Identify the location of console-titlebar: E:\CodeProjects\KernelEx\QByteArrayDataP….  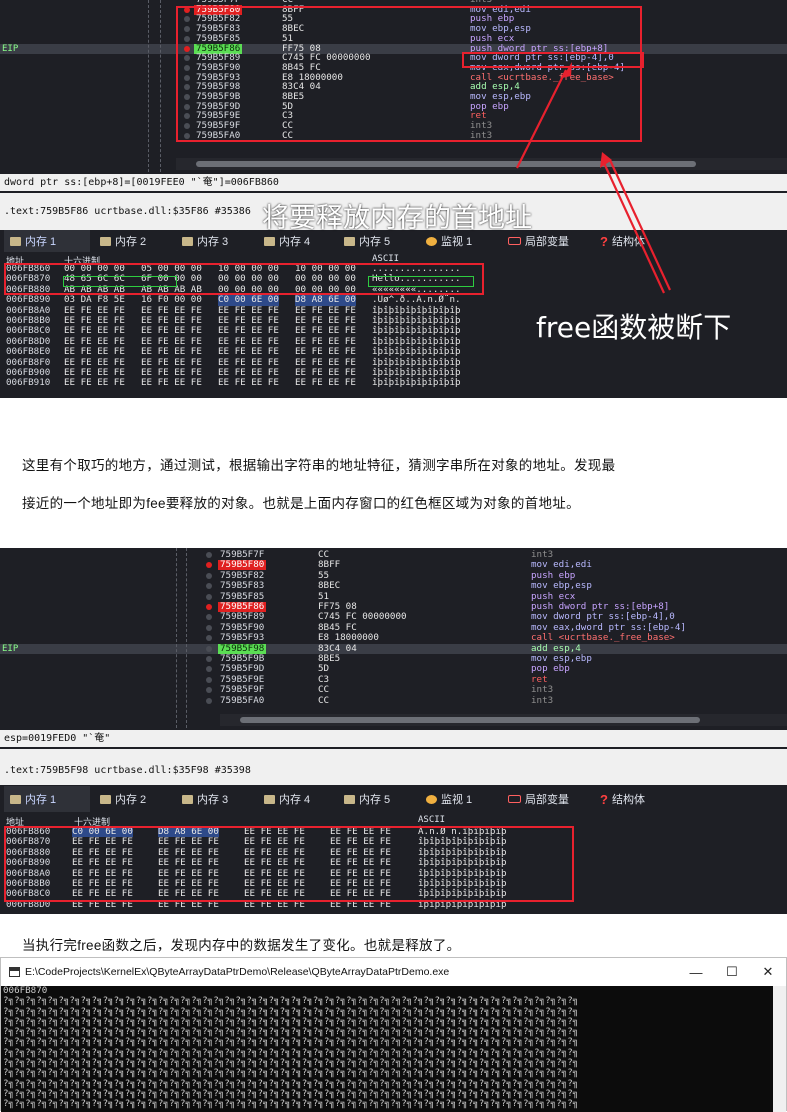
(393, 972).